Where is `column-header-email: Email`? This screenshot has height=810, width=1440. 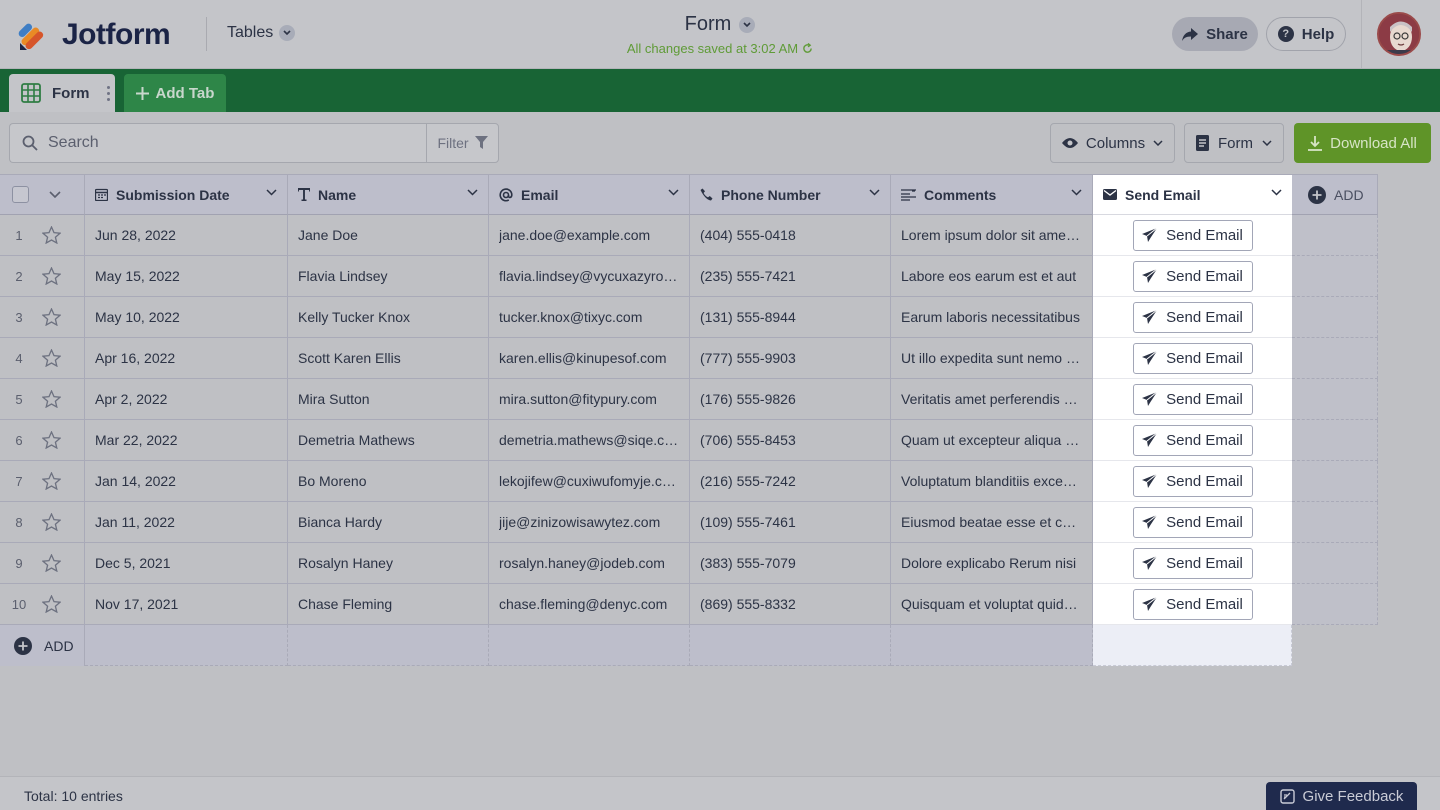
column-header-email: Email is located at coordinates (589, 194).